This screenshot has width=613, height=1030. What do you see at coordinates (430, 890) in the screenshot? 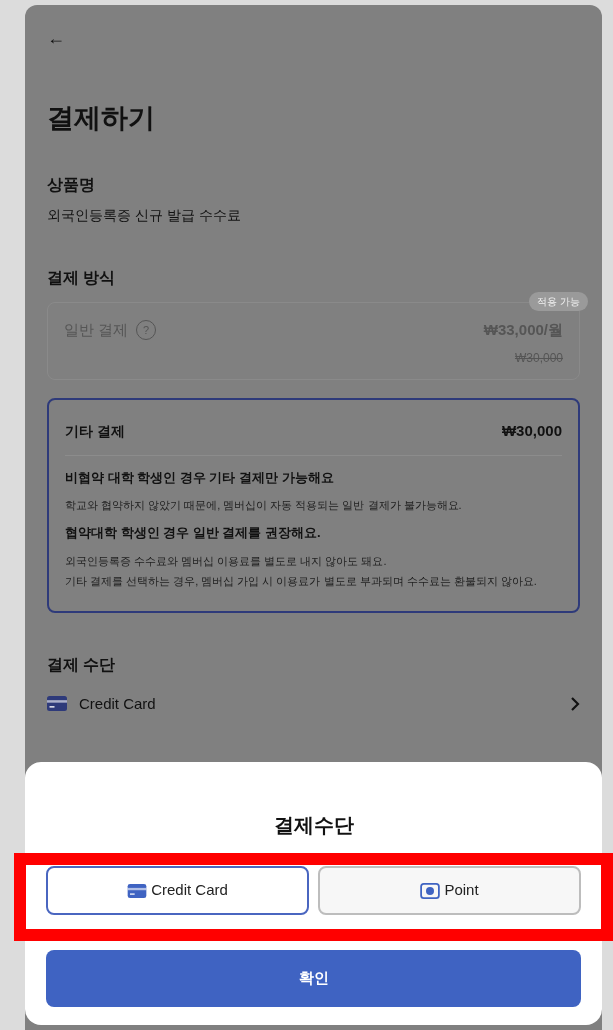
I see `point-icon` at bounding box center [430, 890].